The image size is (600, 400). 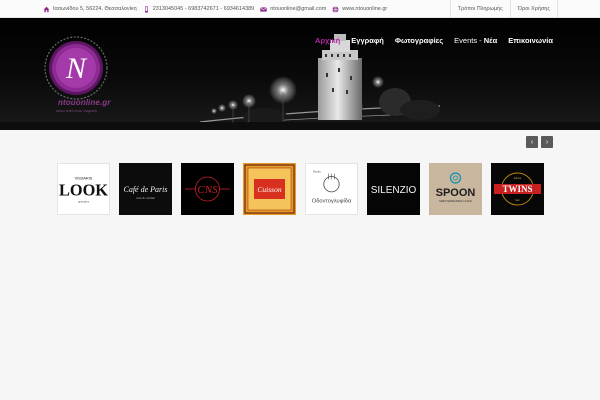 I want to click on nav-item-events-news: Events - Νέα, so click(x=475, y=40).